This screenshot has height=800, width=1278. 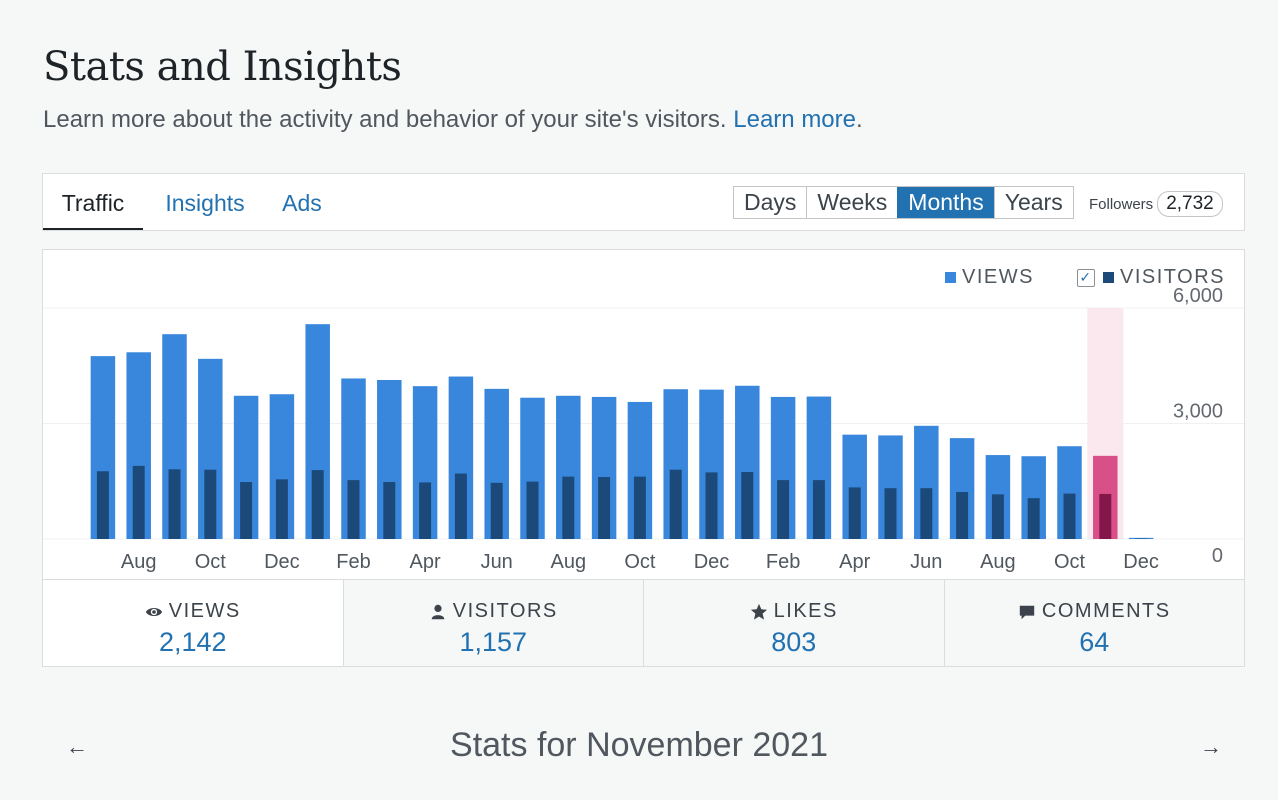 I want to click on summary-likes: LIKES 803, so click(x=793, y=623).